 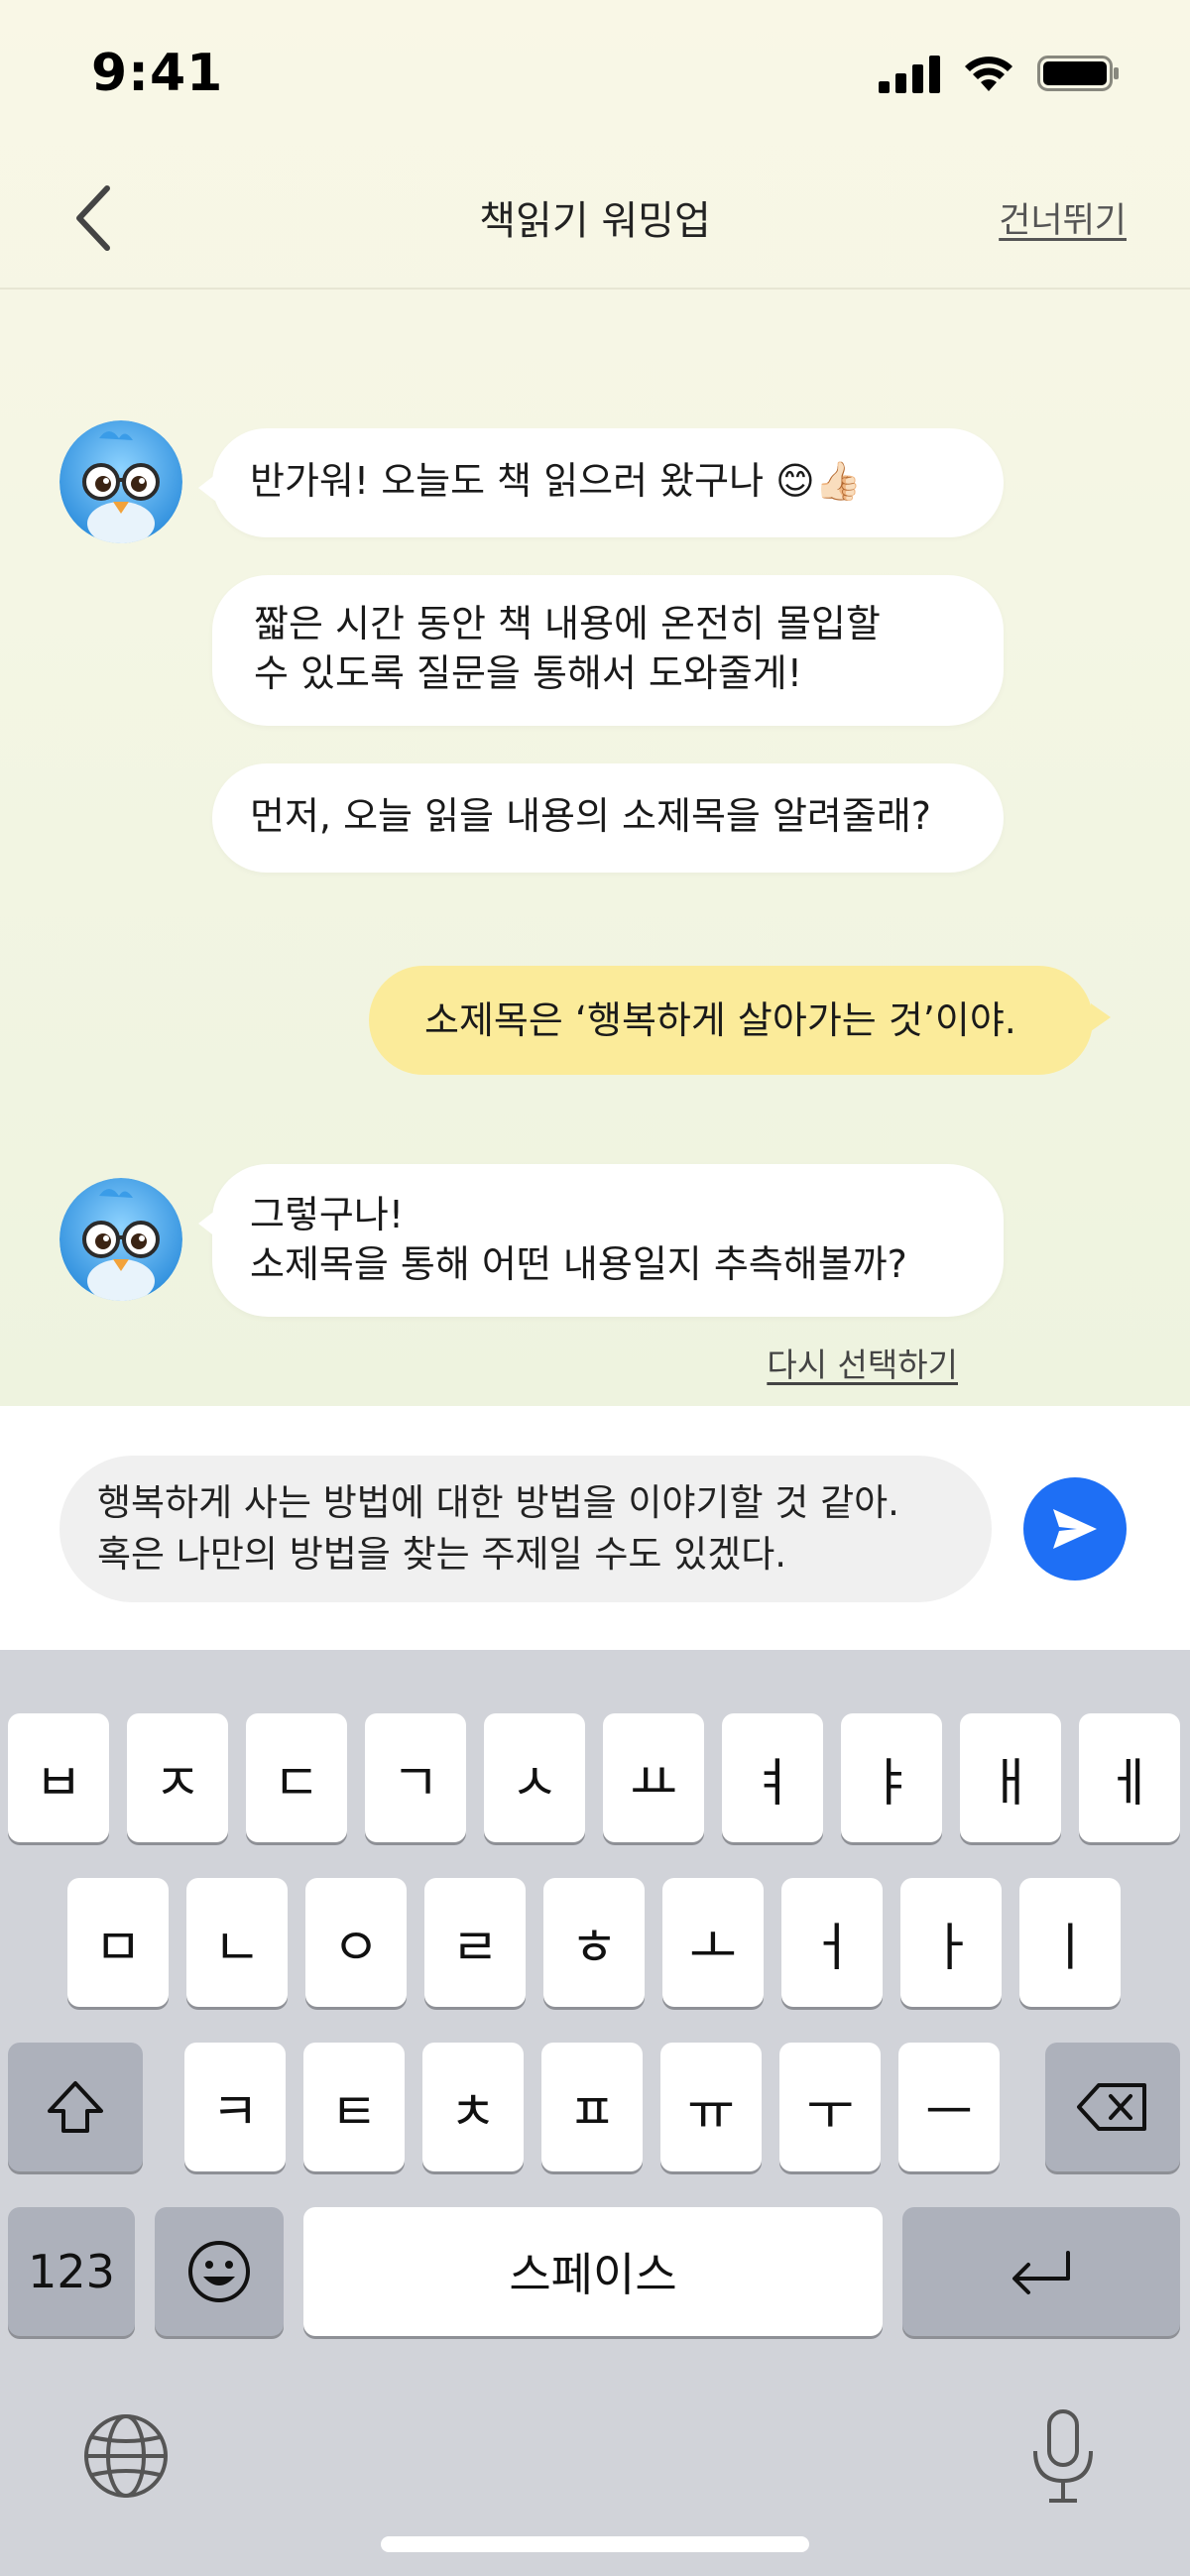 What do you see at coordinates (594, 1943) in the screenshot?
I see `key: ㅎ` at bounding box center [594, 1943].